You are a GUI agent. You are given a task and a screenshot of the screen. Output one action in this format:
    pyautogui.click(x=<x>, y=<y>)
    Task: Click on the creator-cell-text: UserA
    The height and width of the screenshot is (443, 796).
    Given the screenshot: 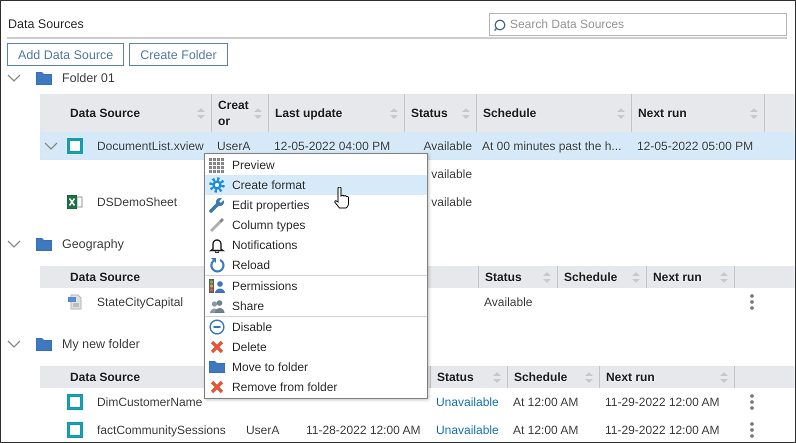 What is the action you would take?
    pyautogui.click(x=262, y=430)
    